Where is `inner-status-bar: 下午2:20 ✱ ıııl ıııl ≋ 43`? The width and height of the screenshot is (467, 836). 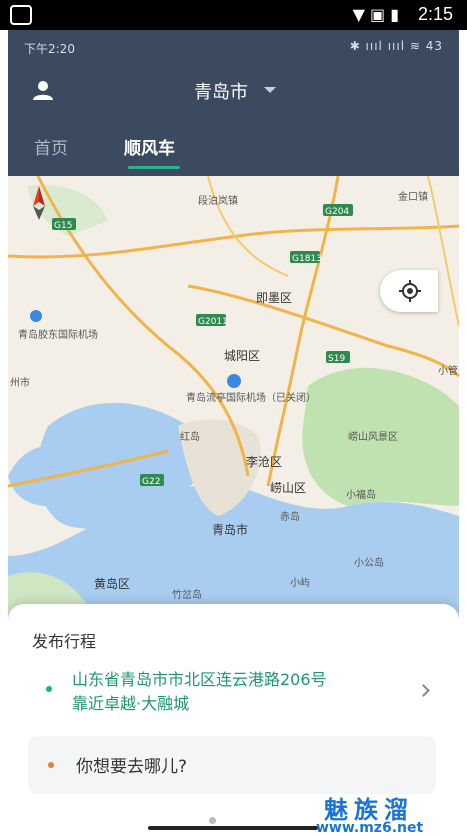
inner-status-bar: 下午2:20 ✱ ıııl ıııl ≋ 43 is located at coordinates (233, 47).